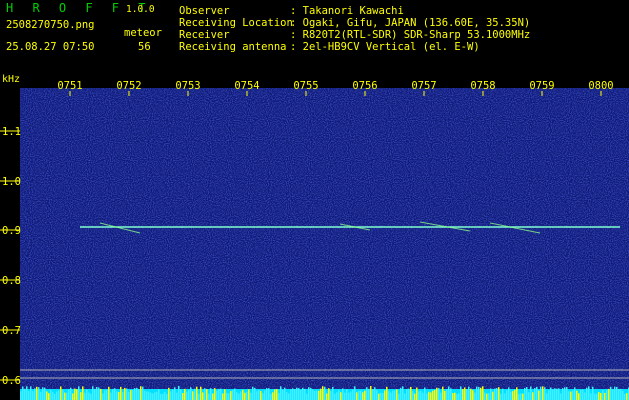 This screenshot has height=400, width=629. Describe the element at coordinates (11, 182) in the screenshot. I see `freq-tick-label: 1.0` at that location.